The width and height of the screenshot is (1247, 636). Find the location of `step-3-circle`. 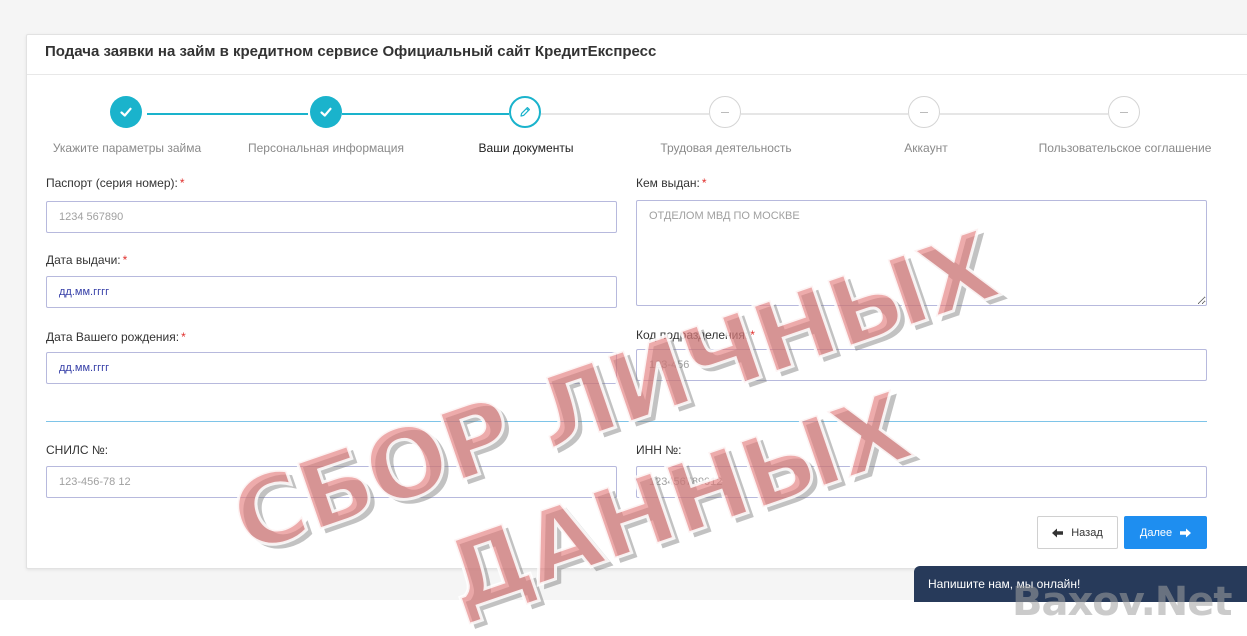

step-3-circle is located at coordinates (525, 112).